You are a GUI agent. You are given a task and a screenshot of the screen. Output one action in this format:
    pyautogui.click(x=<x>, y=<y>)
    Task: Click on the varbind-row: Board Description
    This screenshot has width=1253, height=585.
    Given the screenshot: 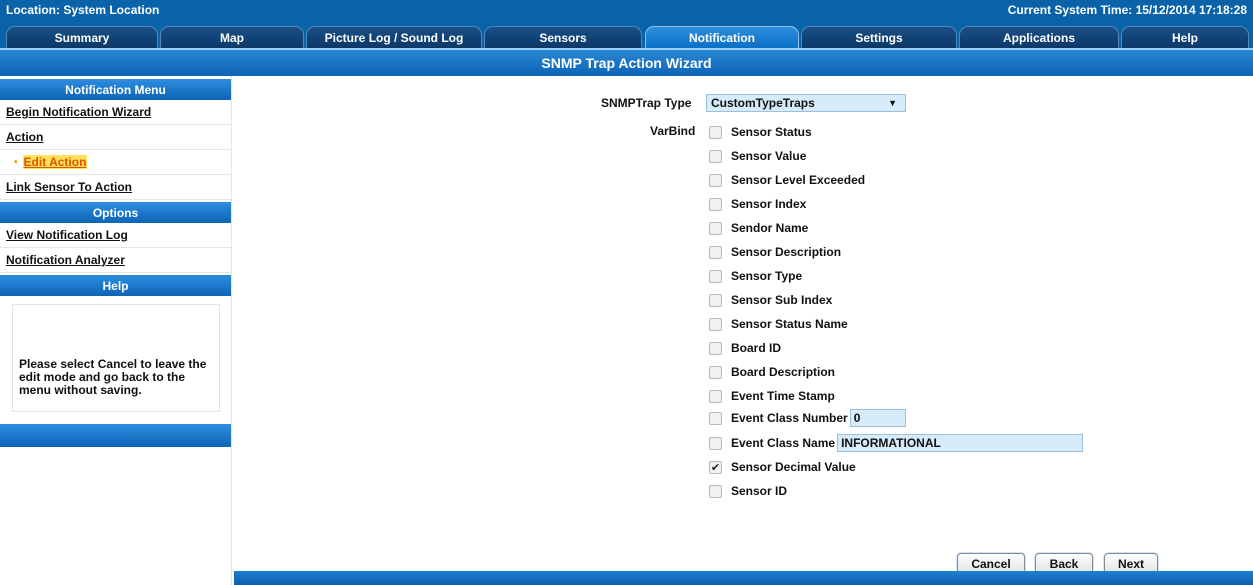 What is the action you would take?
    pyautogui.click(x=772, y=372)
    